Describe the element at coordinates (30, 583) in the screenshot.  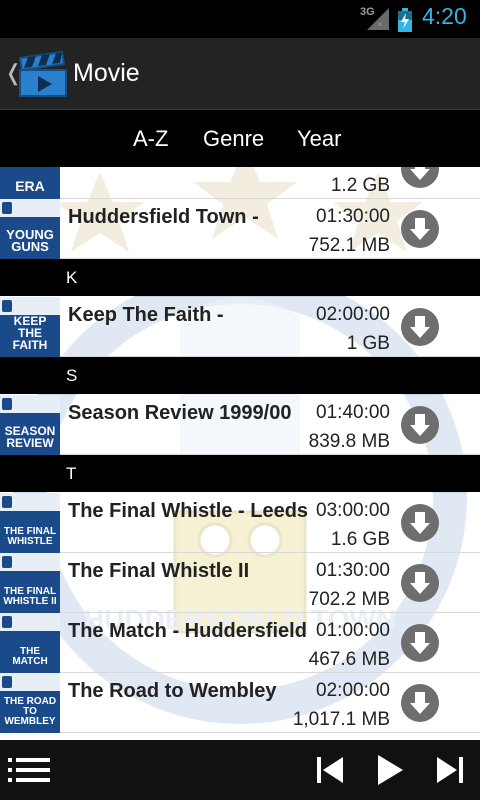
I see `movie-thumbnail: THE FINAL WHISTLE II` at that location.